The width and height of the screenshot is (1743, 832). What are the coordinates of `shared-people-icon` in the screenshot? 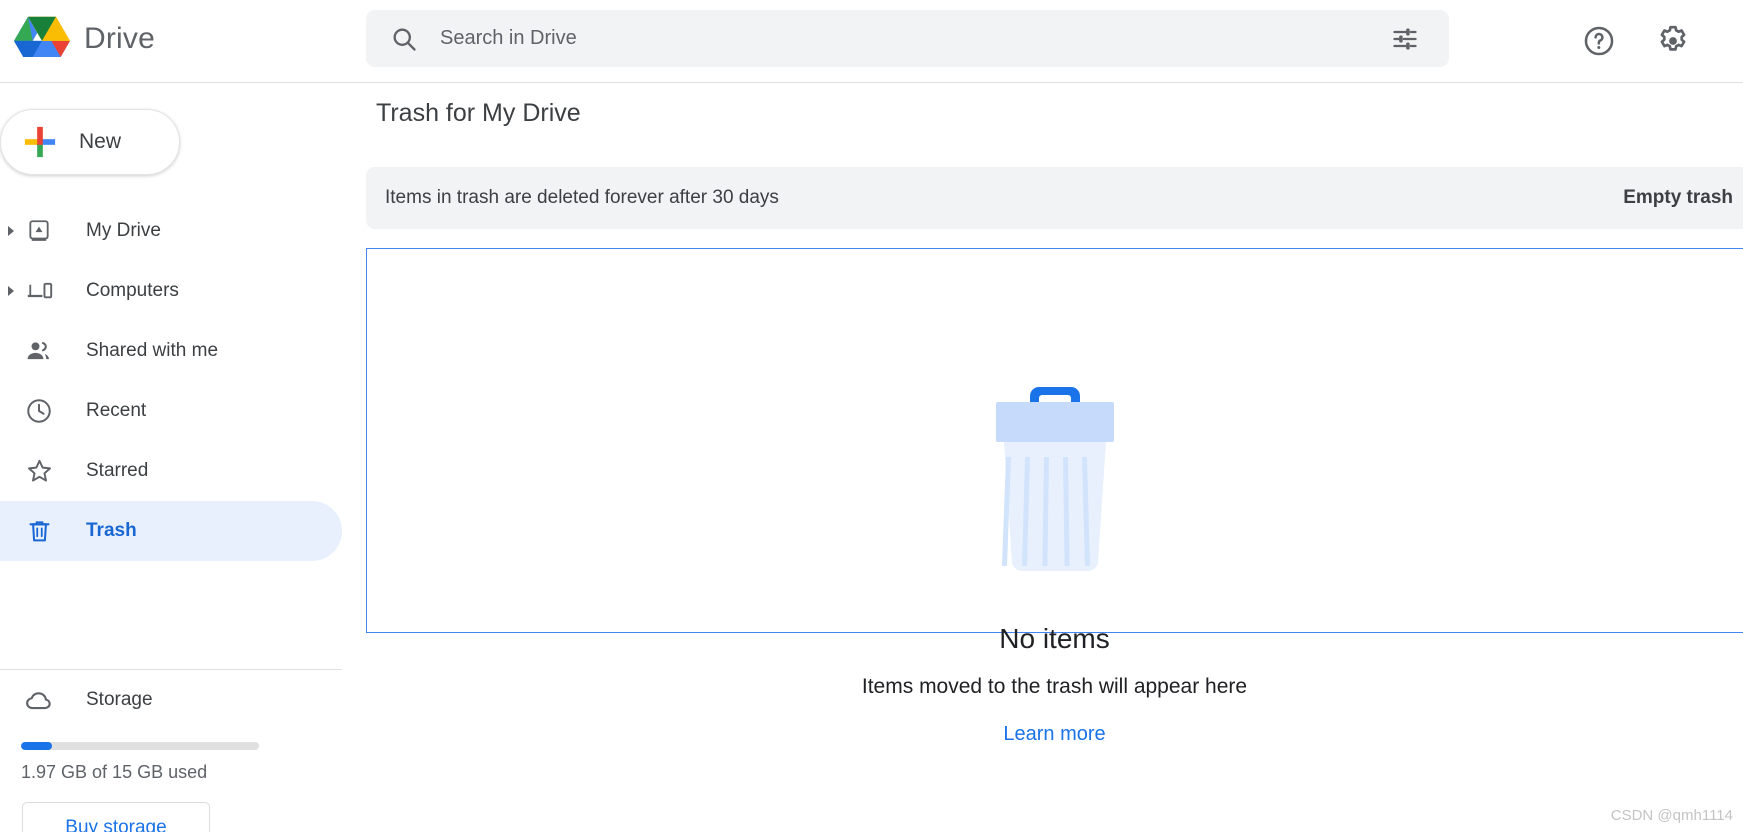 It's located at (39, 351).